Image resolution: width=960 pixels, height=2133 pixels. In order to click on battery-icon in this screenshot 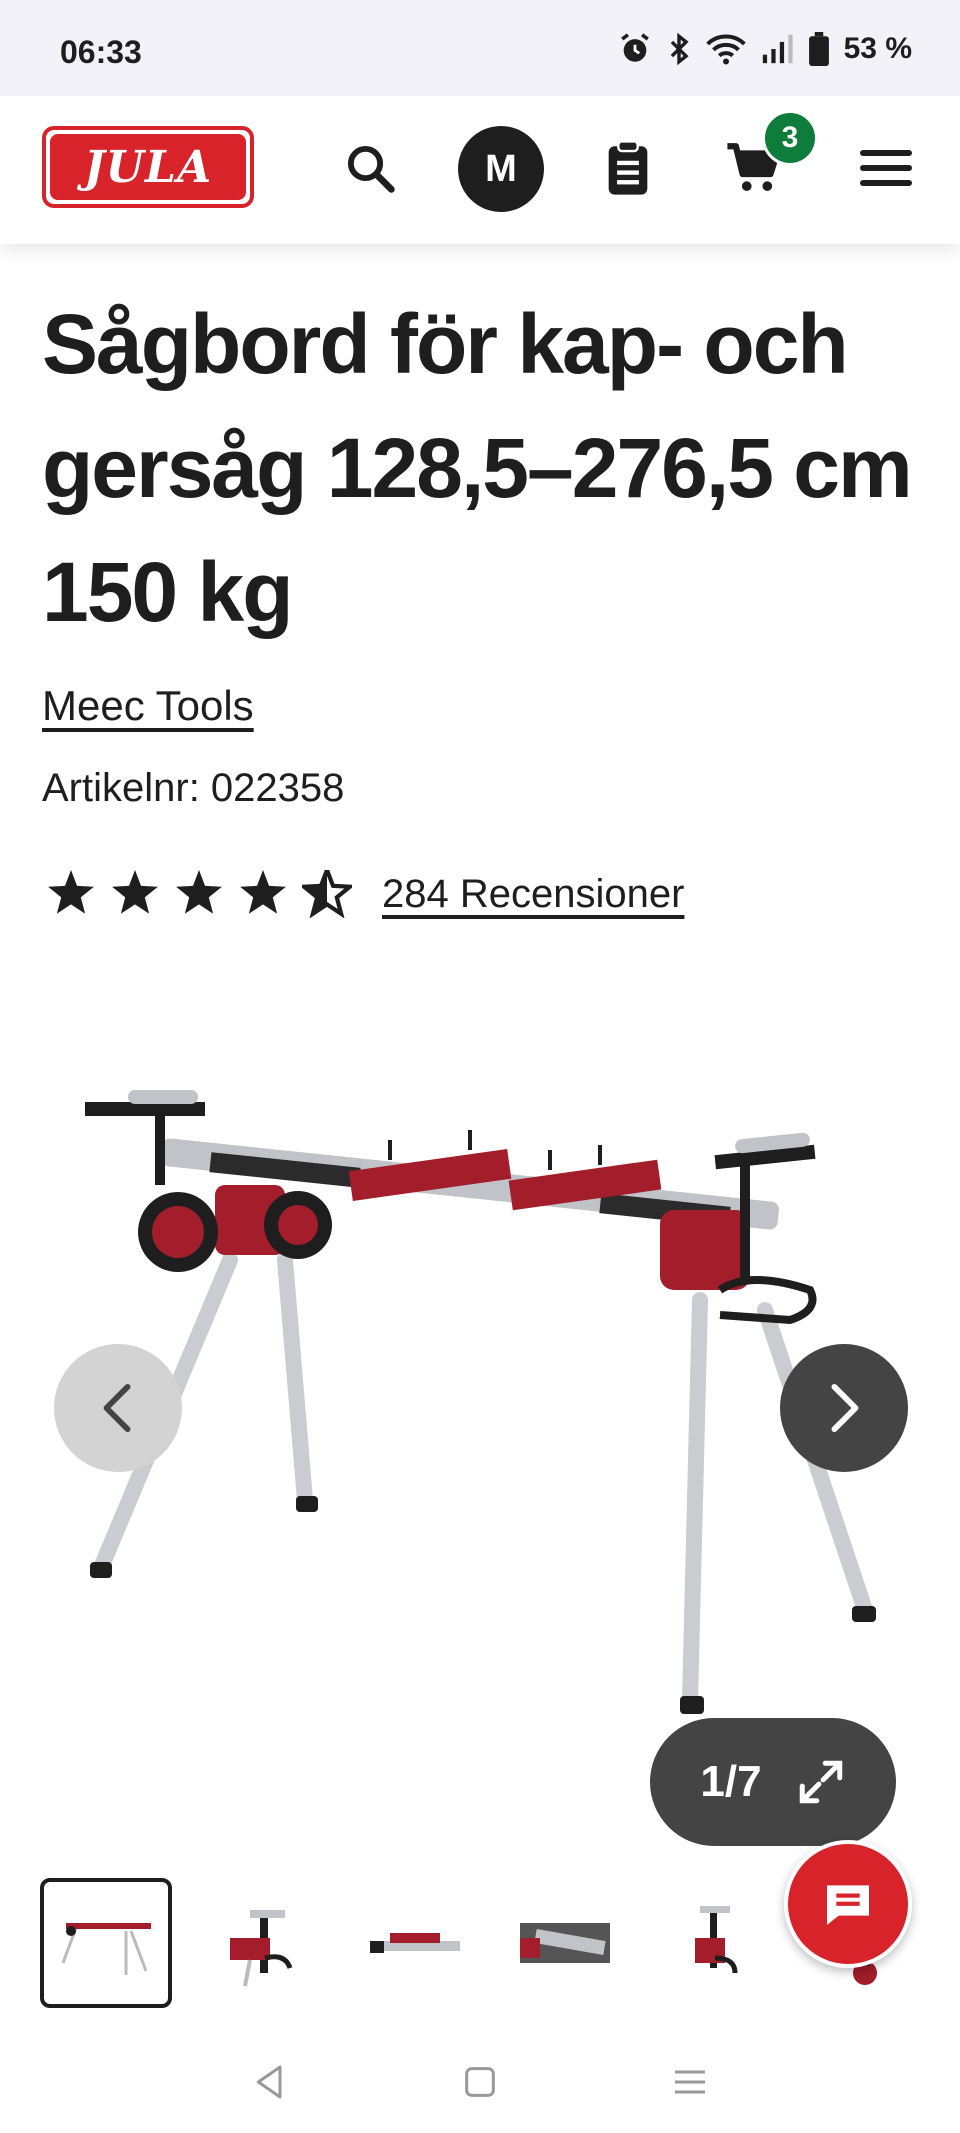, I will do `click(819, 49)`.